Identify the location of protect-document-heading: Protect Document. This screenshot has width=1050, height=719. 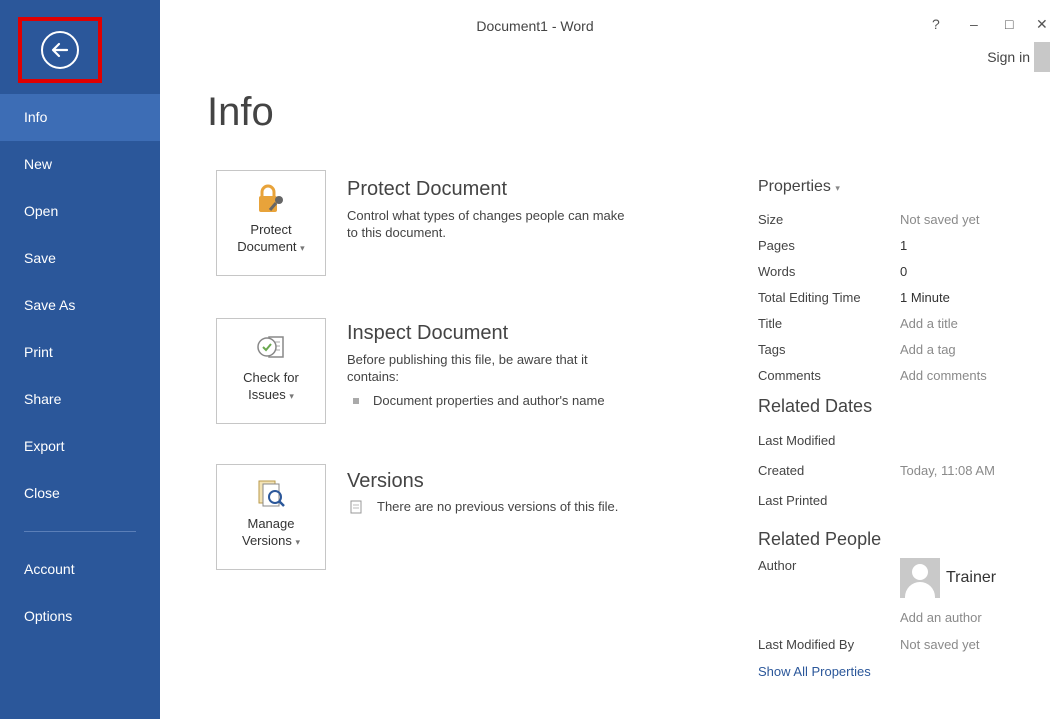
(427, 189).